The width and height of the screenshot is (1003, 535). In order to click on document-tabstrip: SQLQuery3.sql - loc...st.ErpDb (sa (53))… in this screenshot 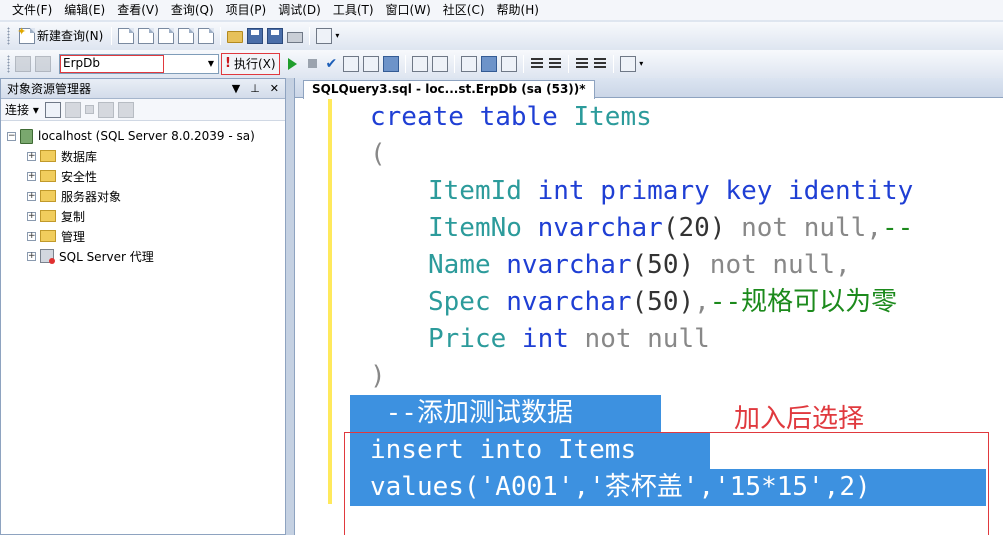, I will do `click(649, 88)`.